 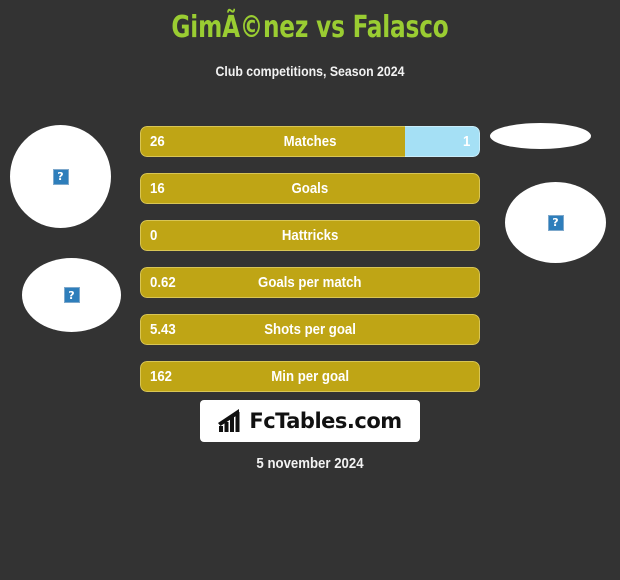 I want to click on stat-row: 0 Hattricks, so click(x=310, y=235).